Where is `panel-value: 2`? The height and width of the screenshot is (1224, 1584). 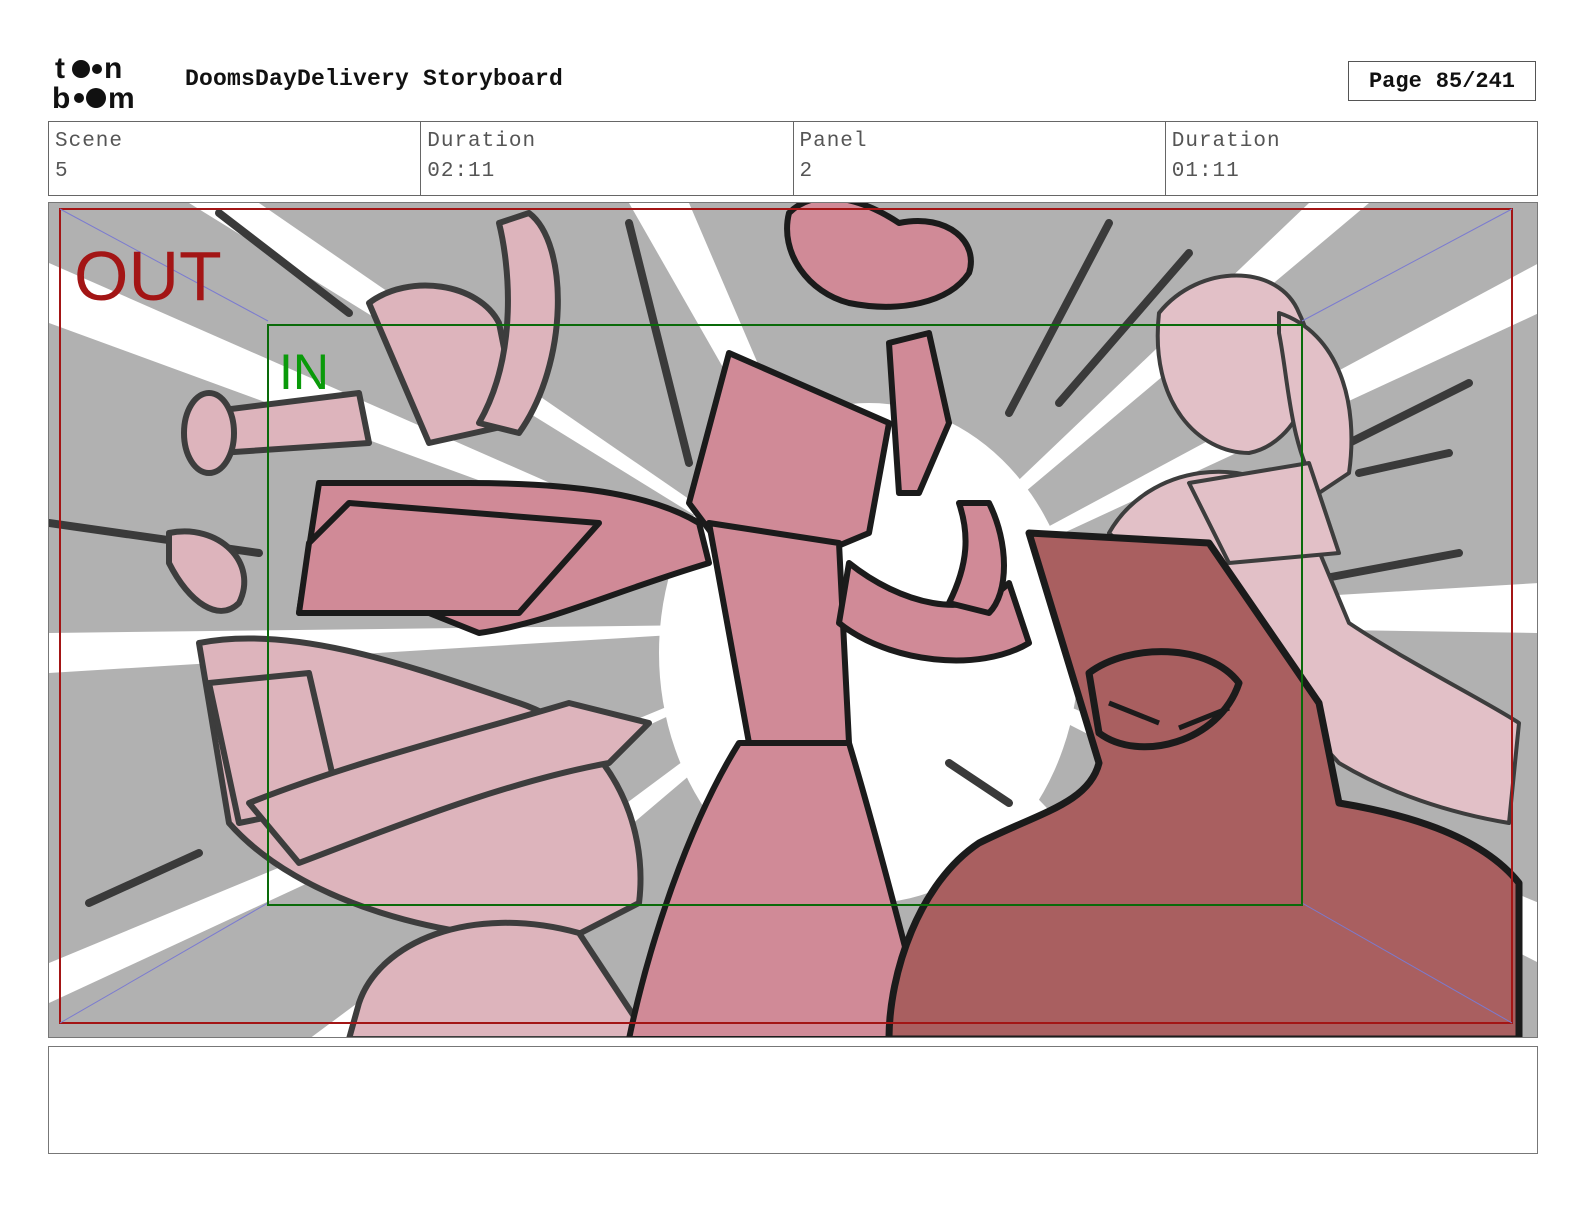
panel-value: 2 is located at coordinates (806, 171).